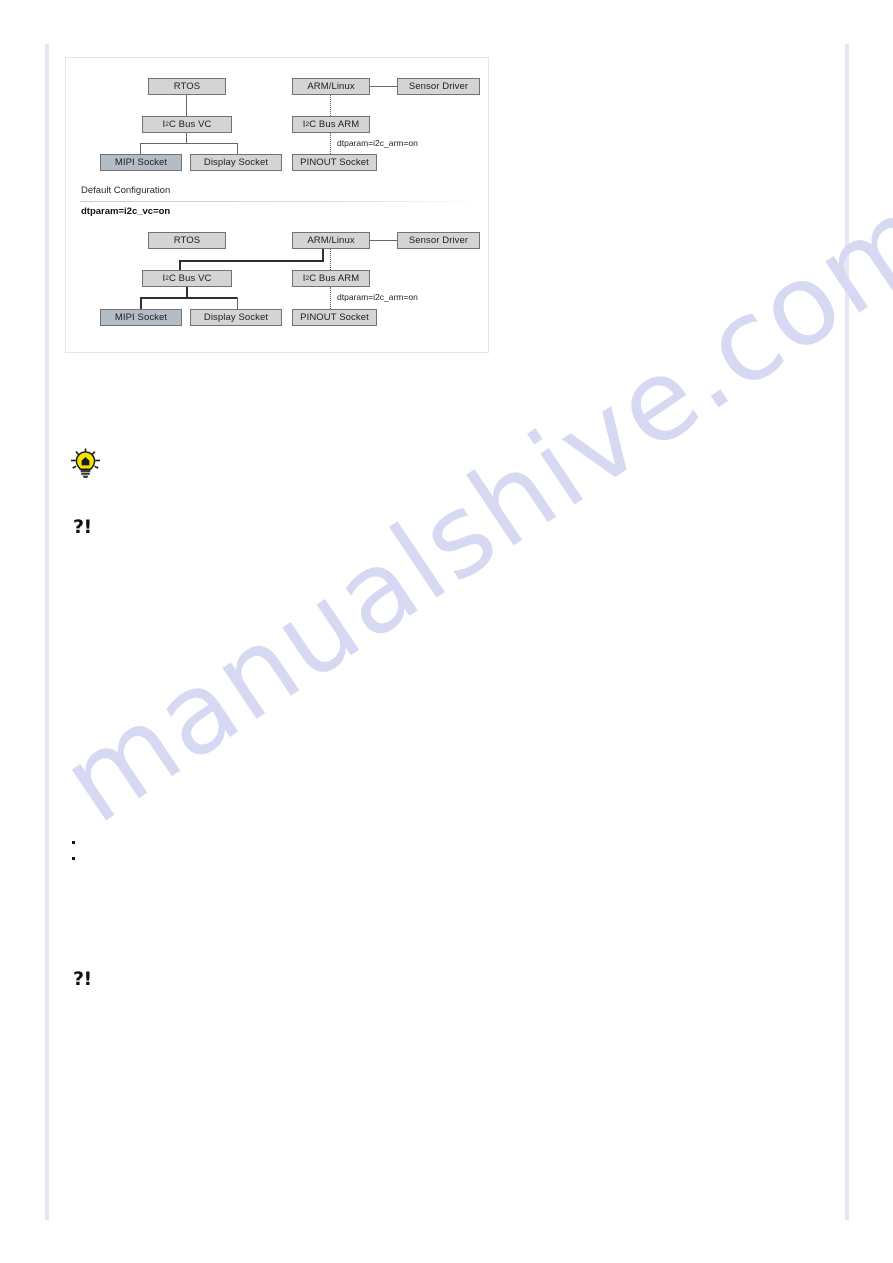 The width and height of the screenshot is (893, 1263). Describe the element at coordinates (377, 297) in the screenshot. I see `wire-label-dtparam-arm-bottom: dtparam=i2c_arm=on` at that location.